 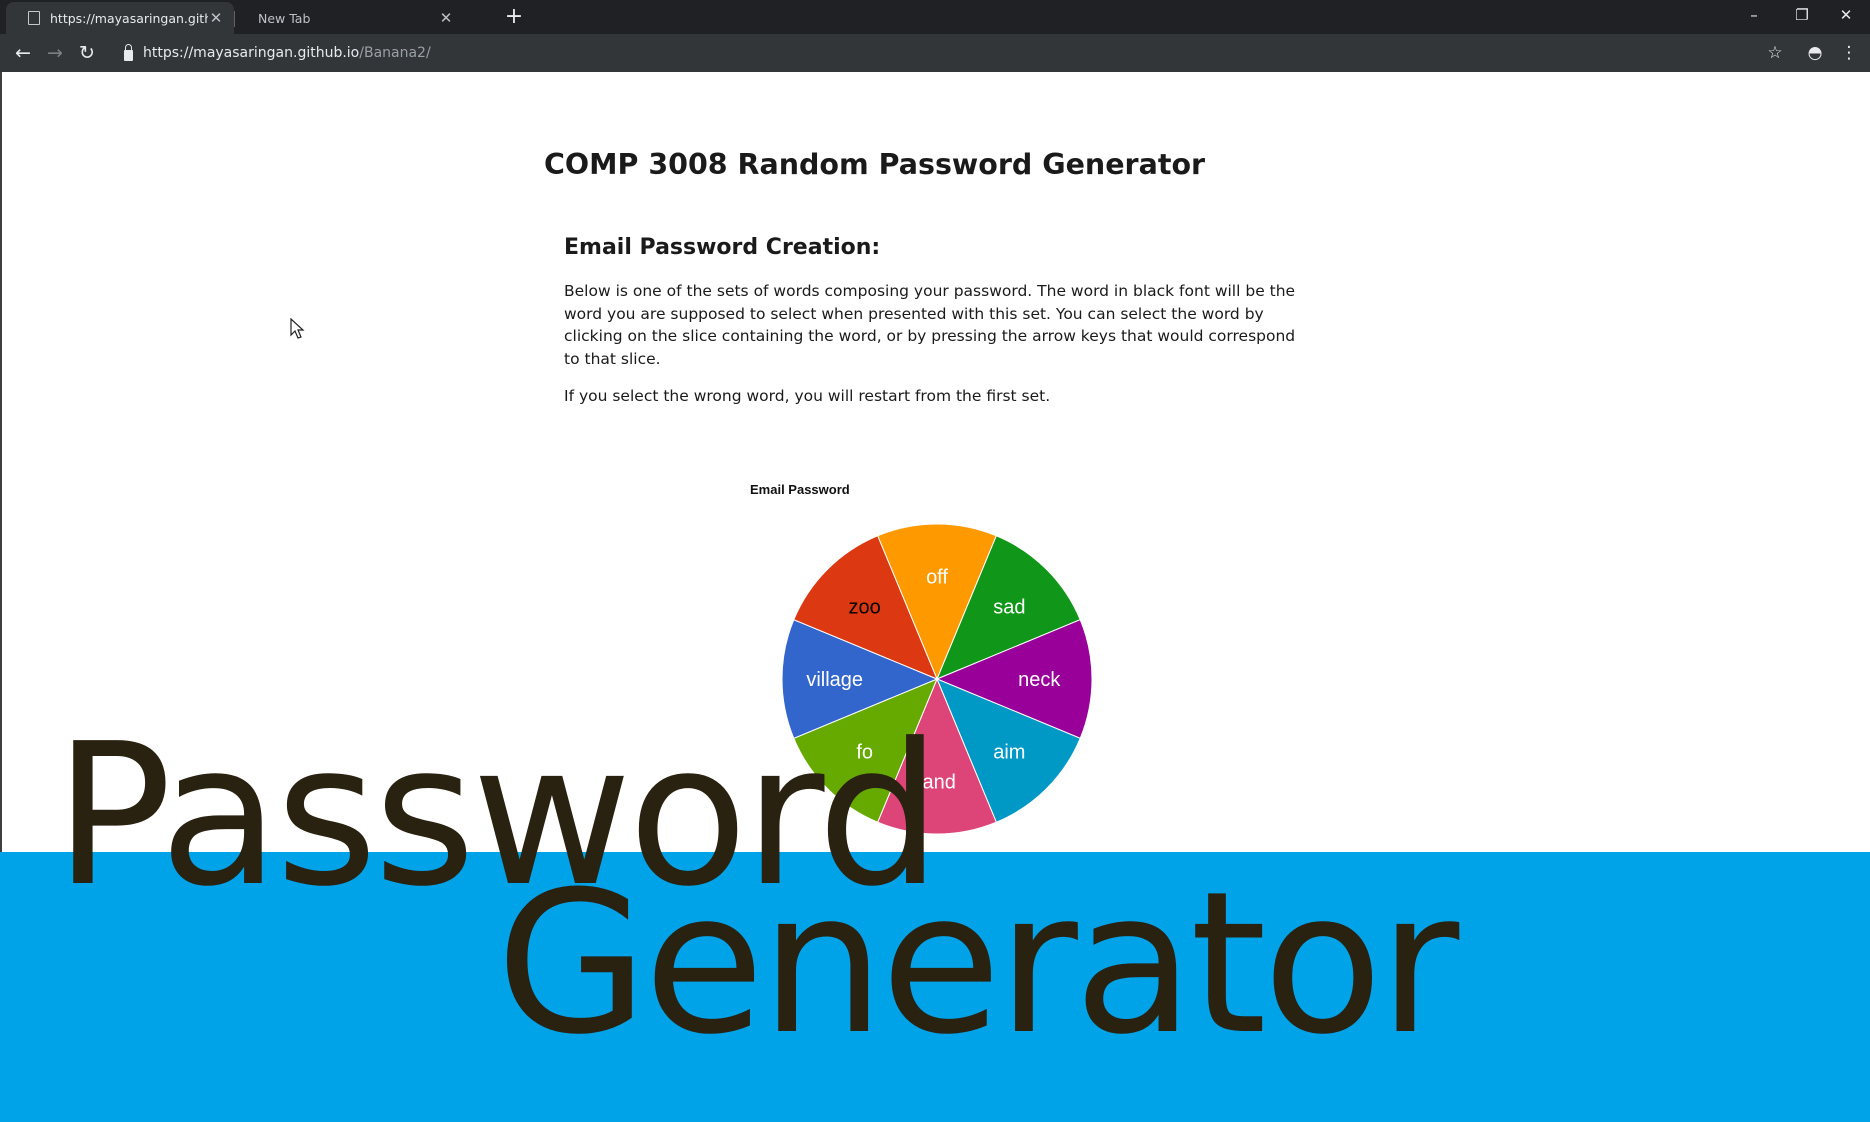 What do you see at coordinates (1849, 53) in the screenshot?
I see `kebab-menu-icon: ⋮` at bounding box center [1849, 53].